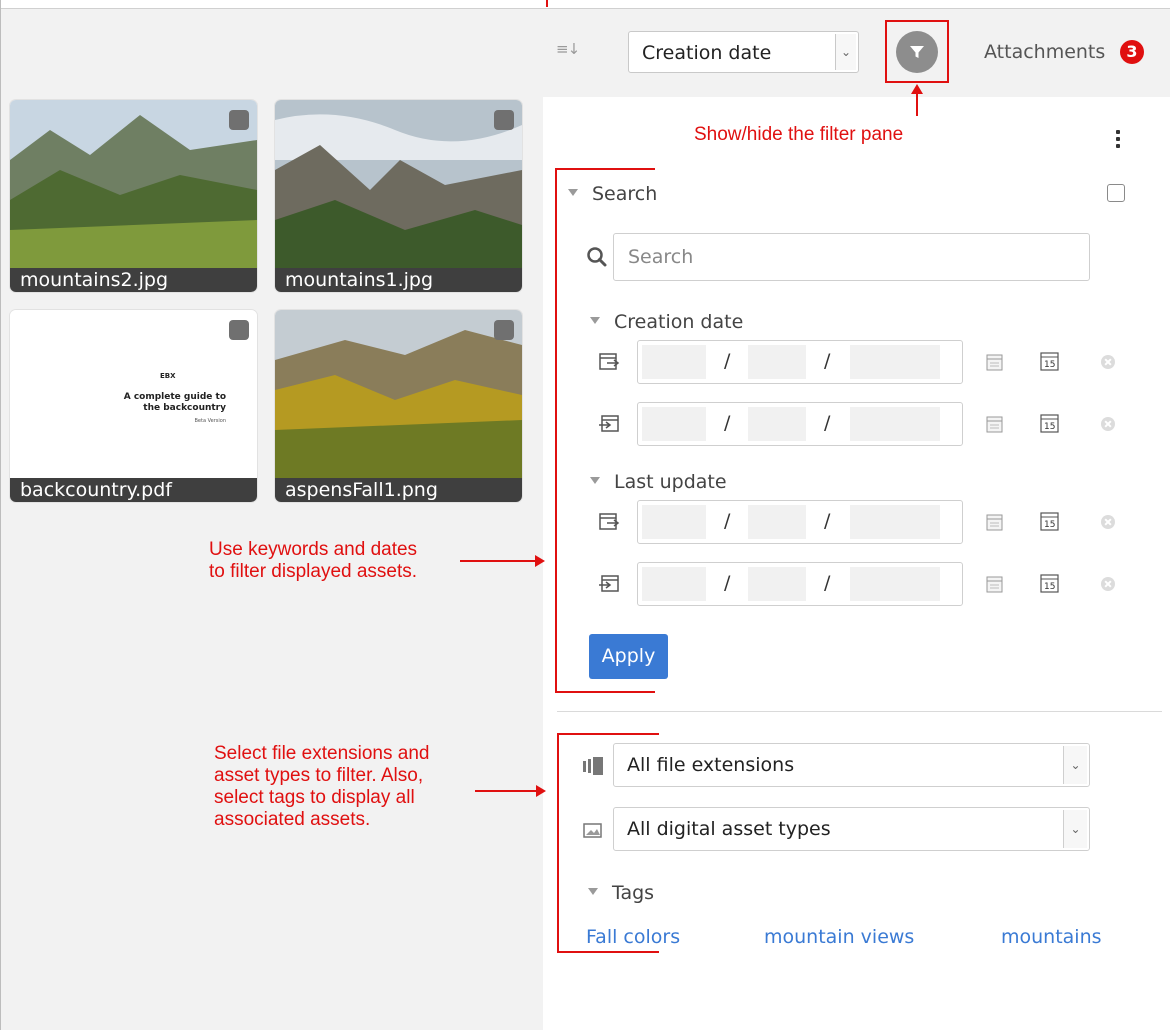 This screenshot has height=1030, width=1170. I want to click on file-extensions-value: All file extensions, so click(711, 765).